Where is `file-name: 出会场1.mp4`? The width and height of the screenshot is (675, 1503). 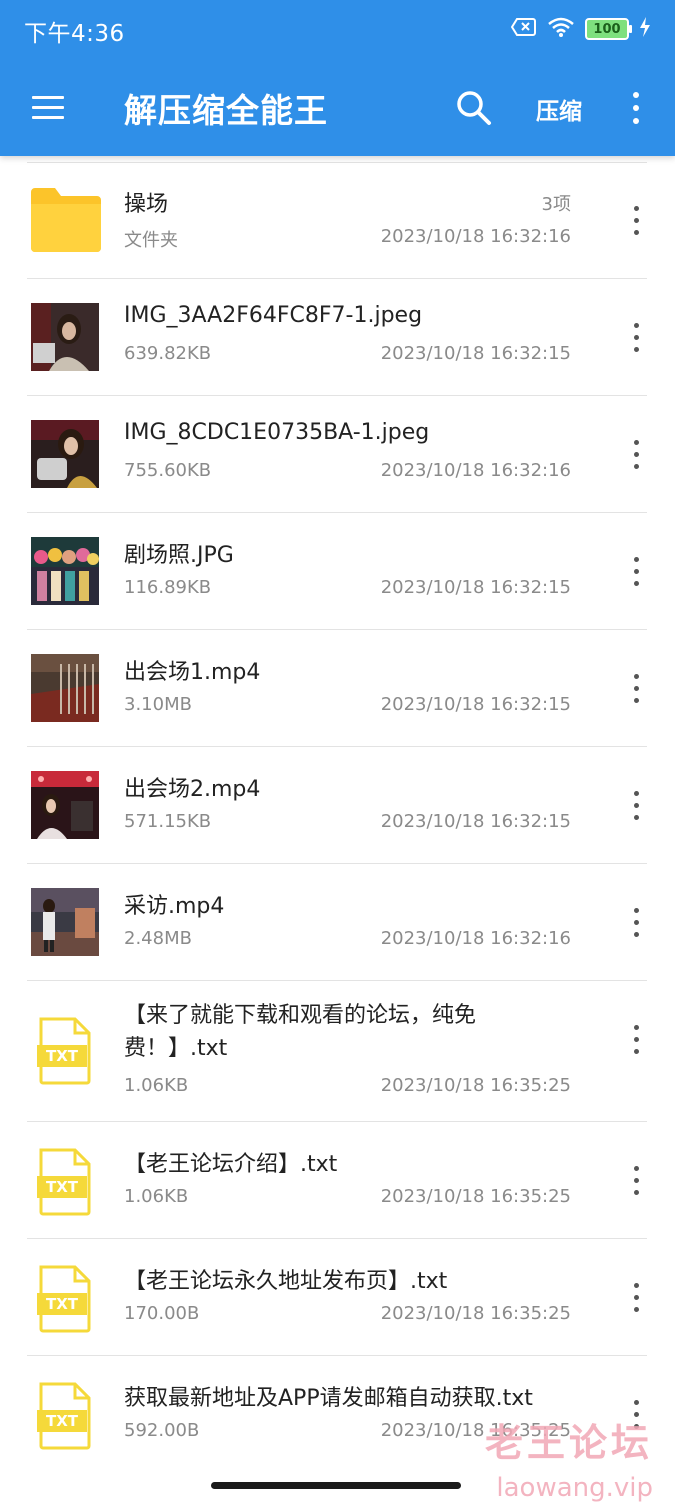 file-name: 出会场1.mp4 is located at coordinates (192, 672).